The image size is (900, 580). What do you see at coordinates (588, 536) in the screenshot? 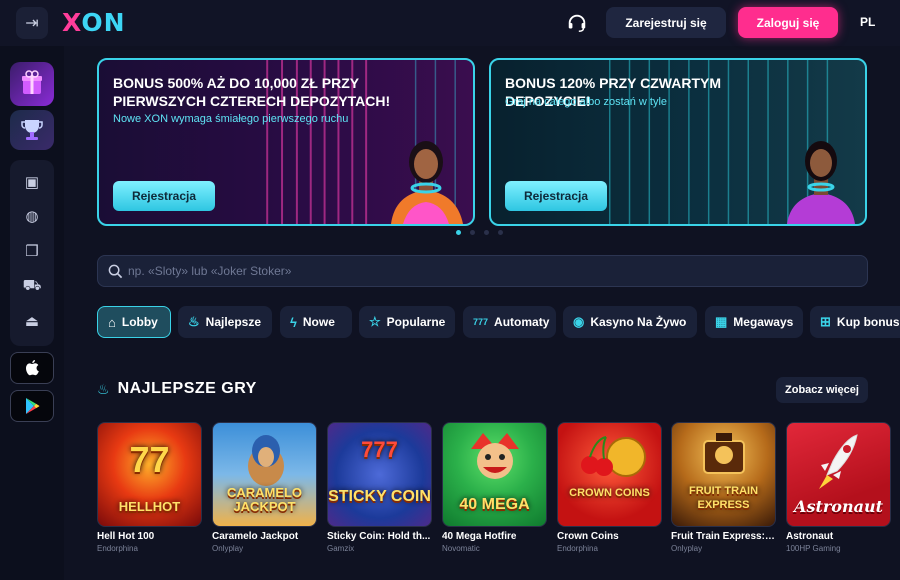
I see `game-title: Crown Coins` at bounding box center [588, 536].